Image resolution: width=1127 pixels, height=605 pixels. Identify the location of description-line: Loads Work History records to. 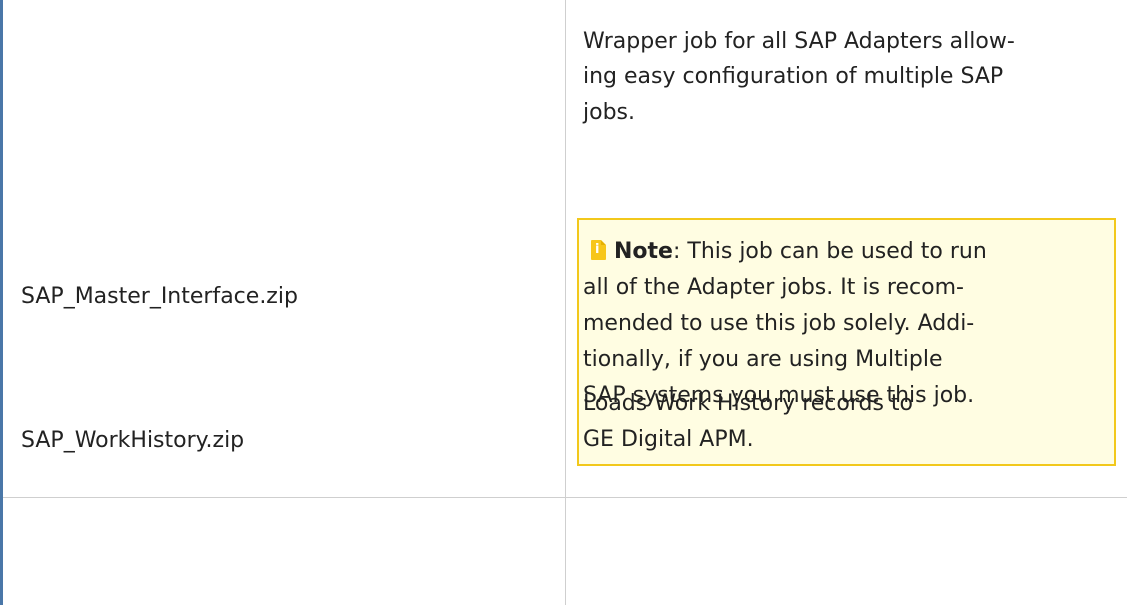
(748, 403).